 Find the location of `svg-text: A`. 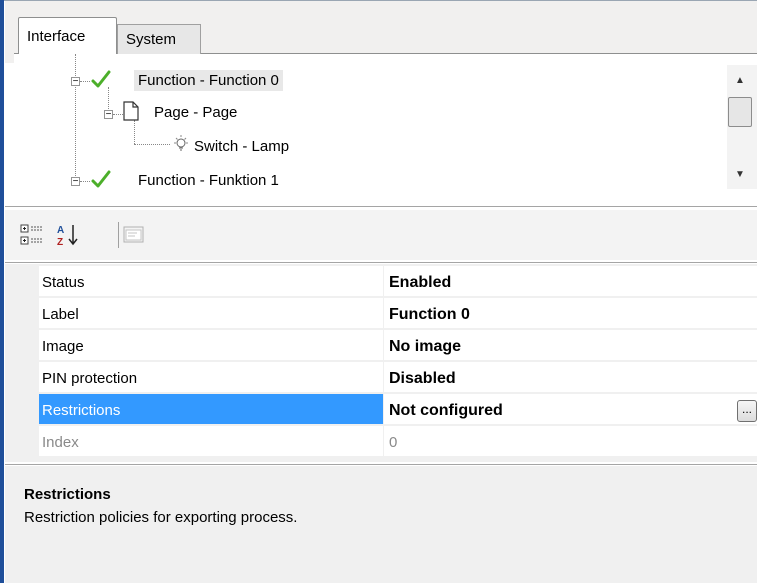

svg-text: A is located at coordinates (60, 230).